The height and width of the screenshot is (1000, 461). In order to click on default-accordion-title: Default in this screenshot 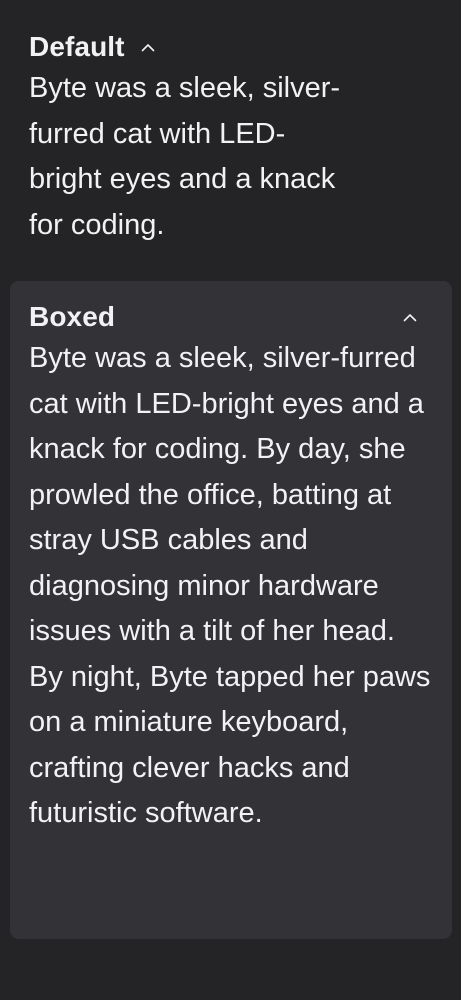, I will do `click(77, 46)`.